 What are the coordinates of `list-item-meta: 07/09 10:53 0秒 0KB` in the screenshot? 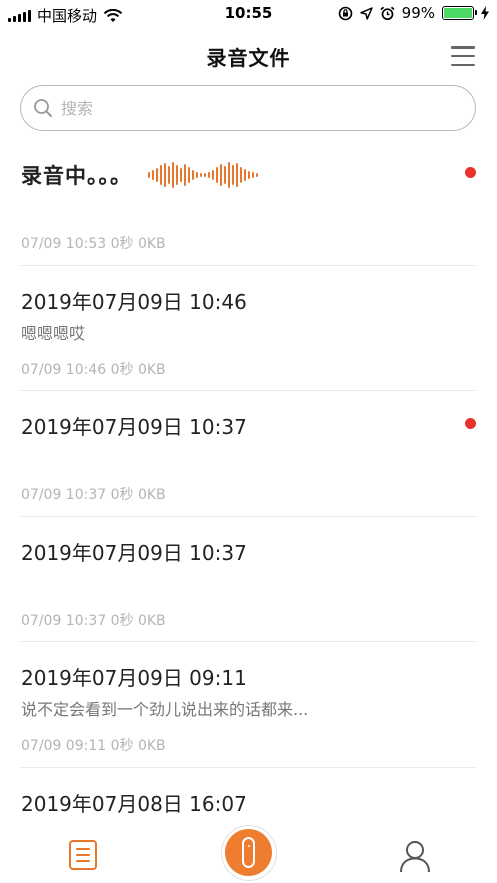 It's located at (93, 244).